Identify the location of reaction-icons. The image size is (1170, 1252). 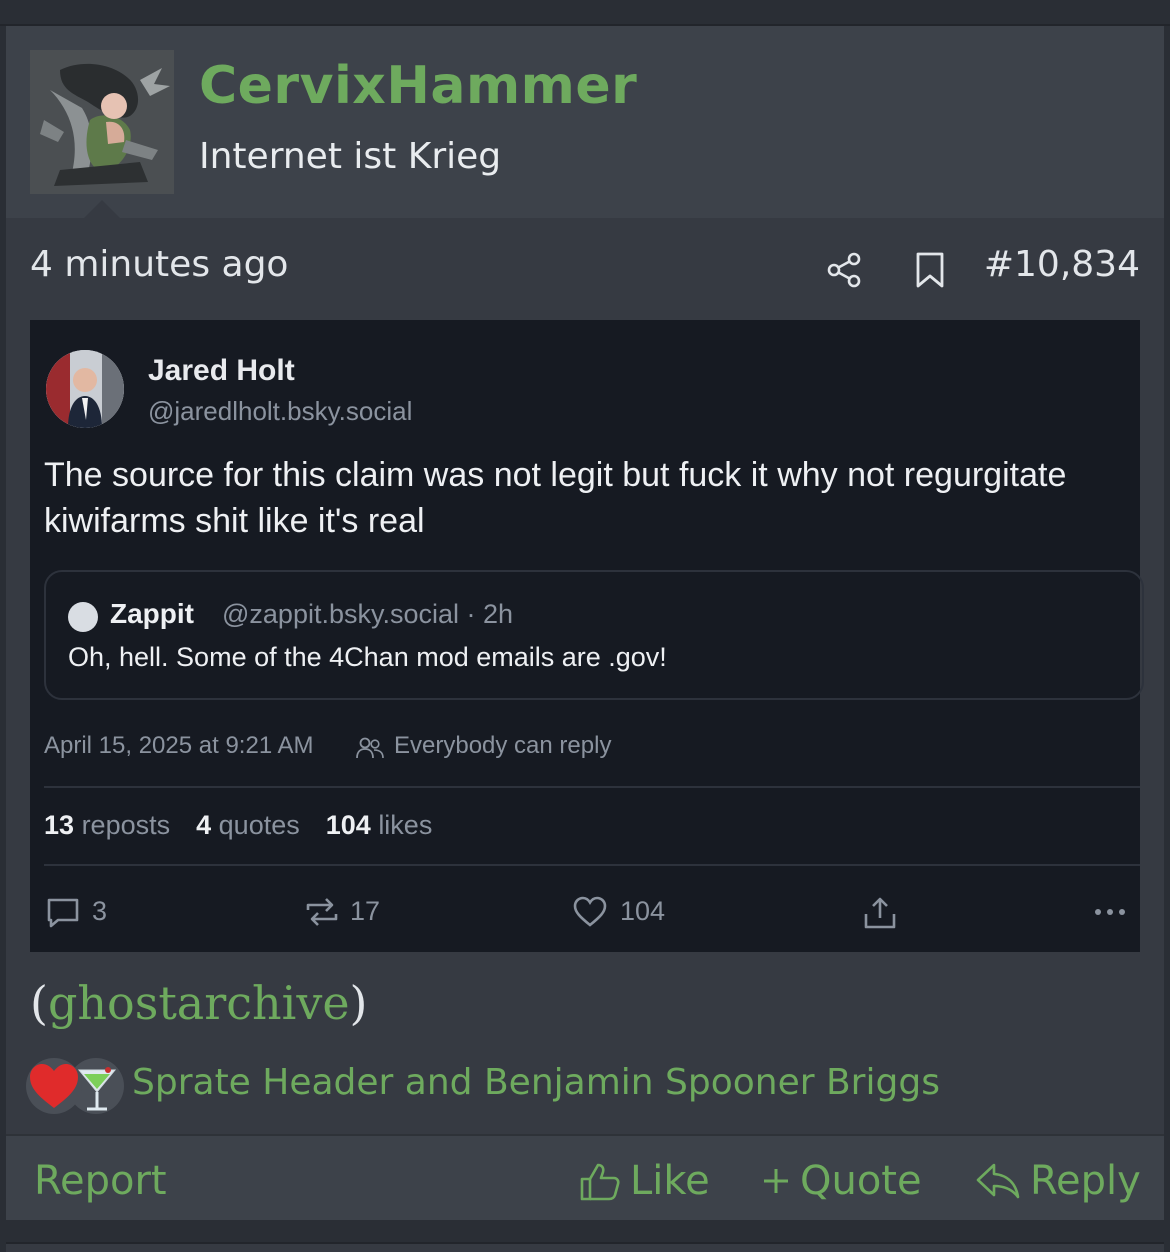
(80, 1086).